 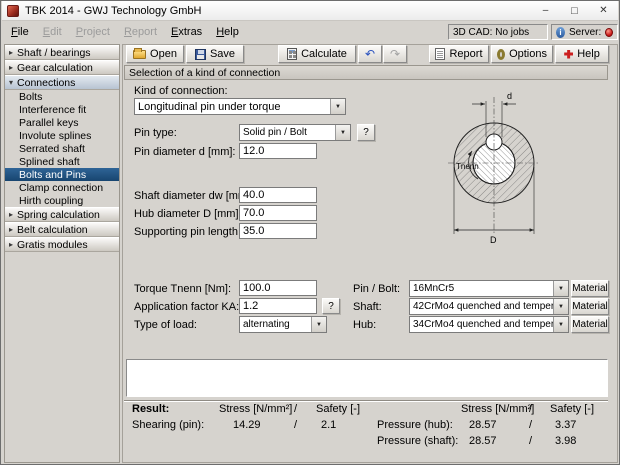 What do you see at coordinates (496, 167) in the screenshot?
I see `pin-connection-diagram: d D Tnenn` at bounding box center [496, 167].